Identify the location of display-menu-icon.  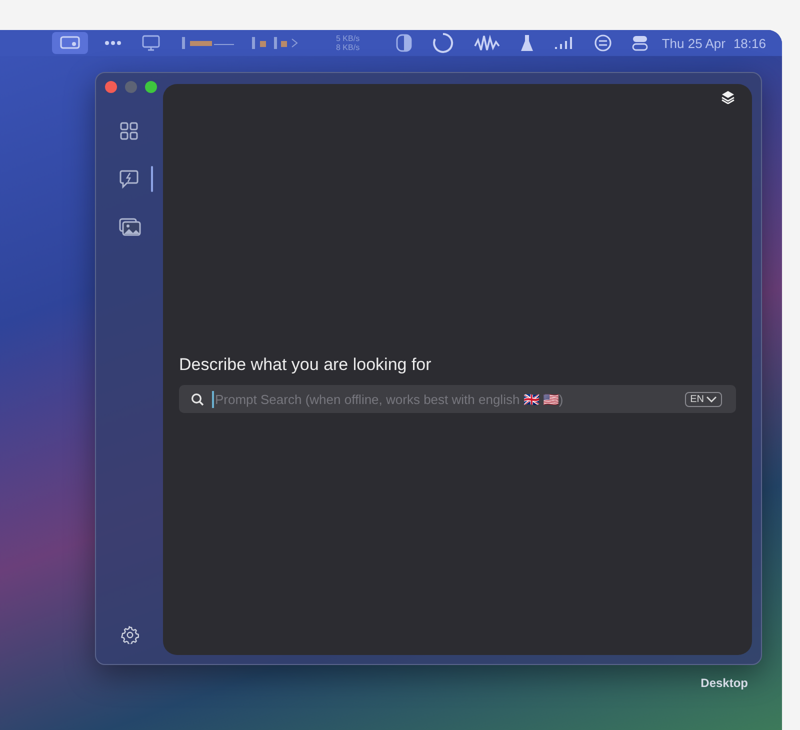
(70, 43).